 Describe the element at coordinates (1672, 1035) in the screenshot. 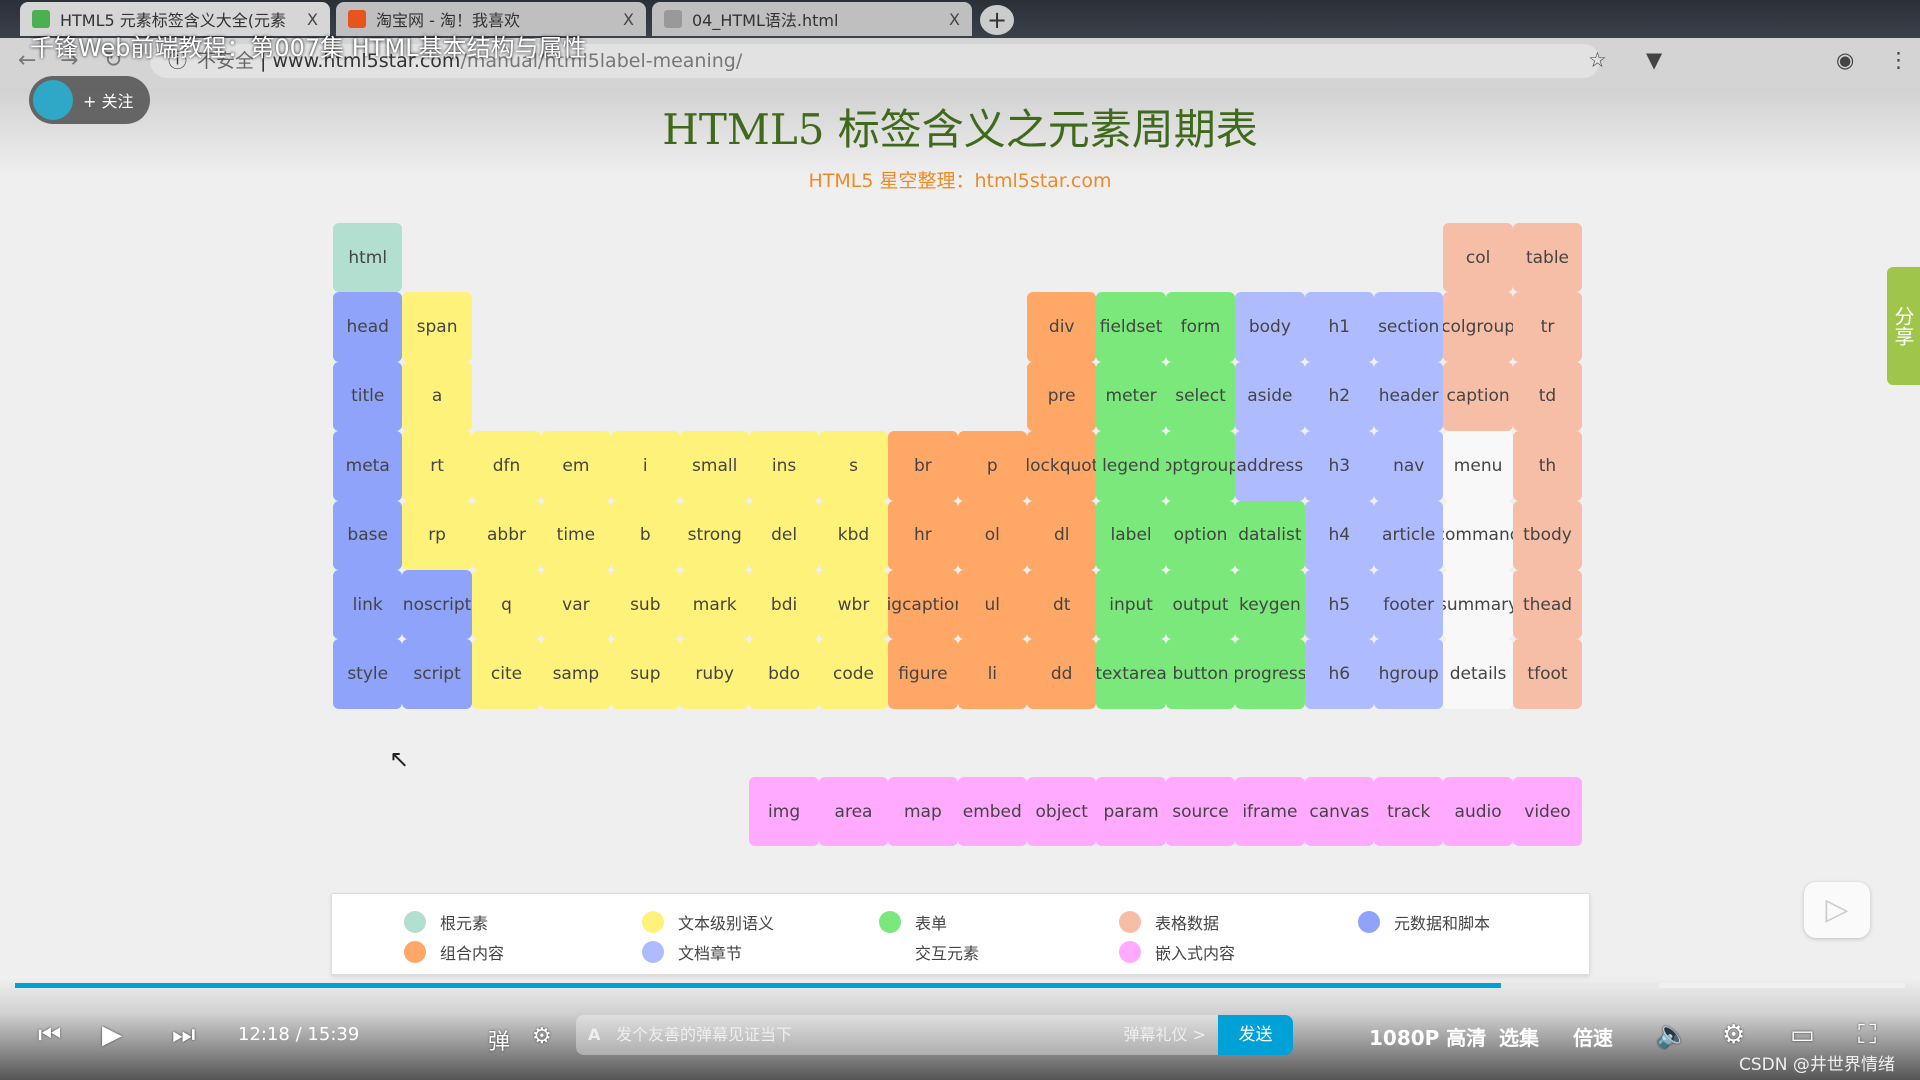

I see `volume-icon: 🔈` at that location.